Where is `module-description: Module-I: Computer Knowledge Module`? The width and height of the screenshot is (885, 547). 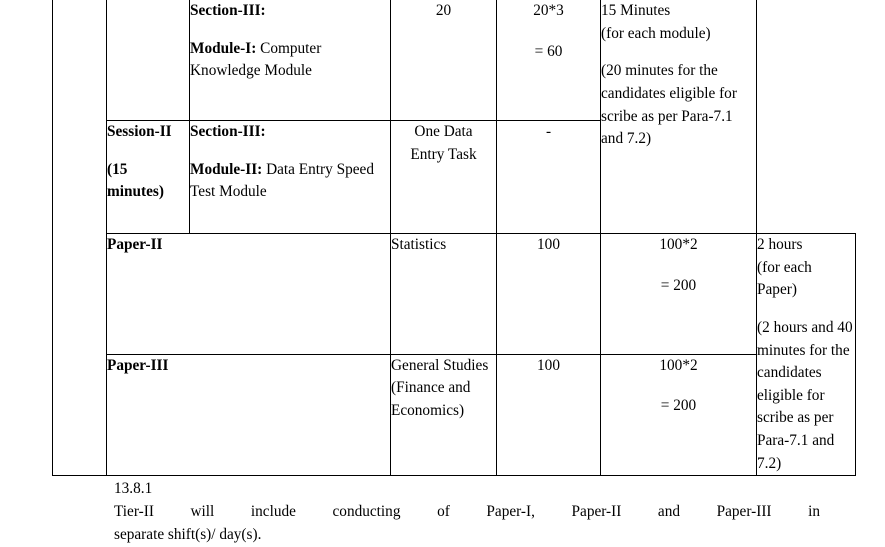
module-description: Module-I: Computer Knowledge Module is located at coordinates (290, 60).